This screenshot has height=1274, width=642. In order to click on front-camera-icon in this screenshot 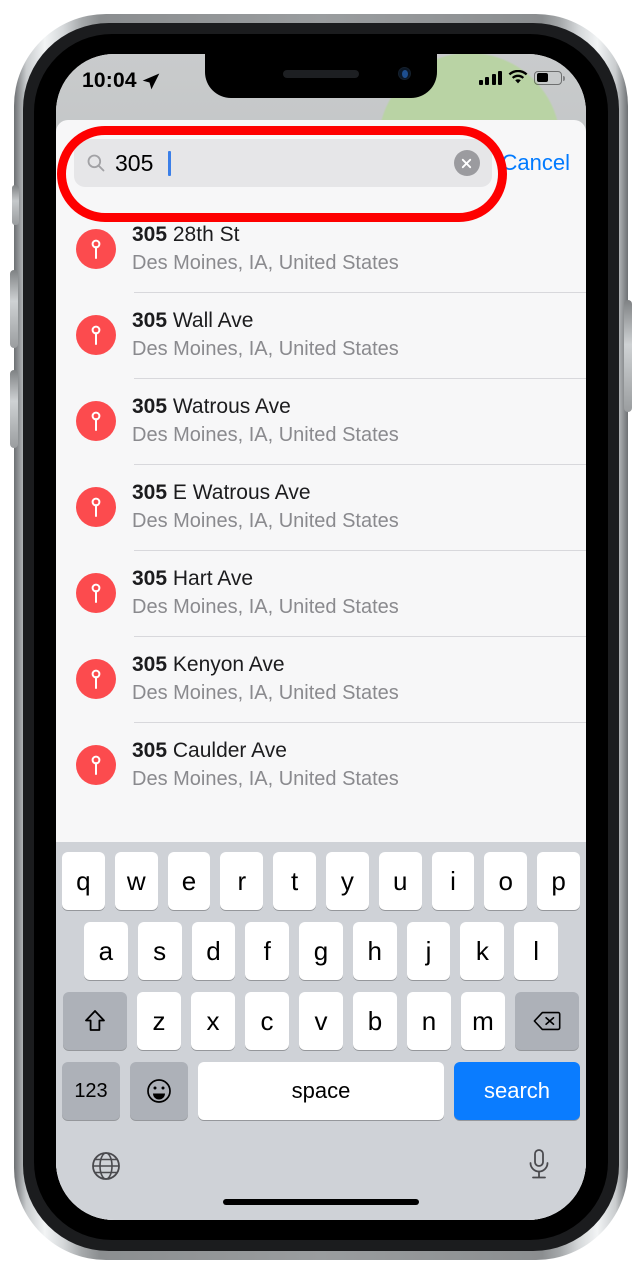, I will do `click(404, 73)`.